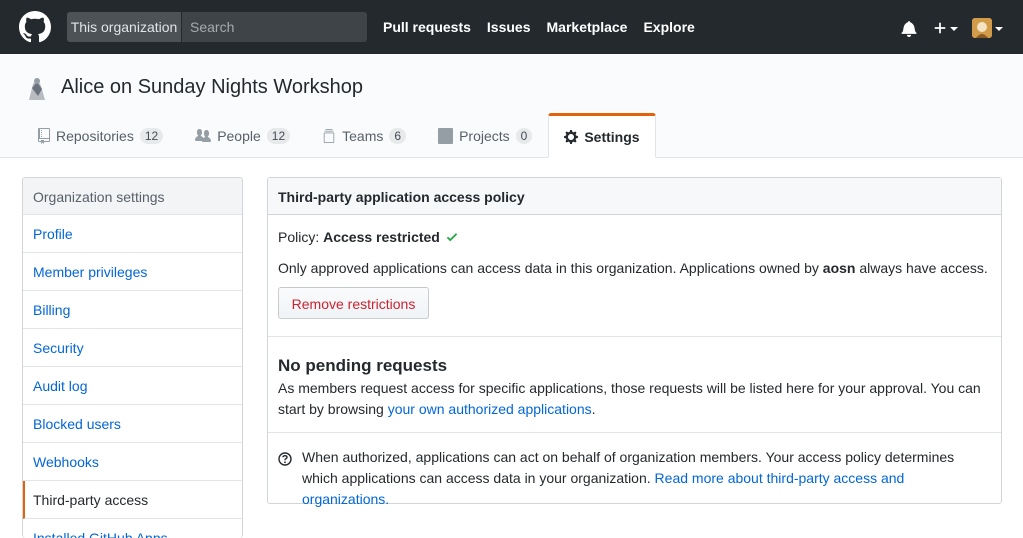 The height and width of the screenshot is (538, 1023). Describe the element at coordinates (203, 135) in the screenshot. I see `people-icon` at that location.